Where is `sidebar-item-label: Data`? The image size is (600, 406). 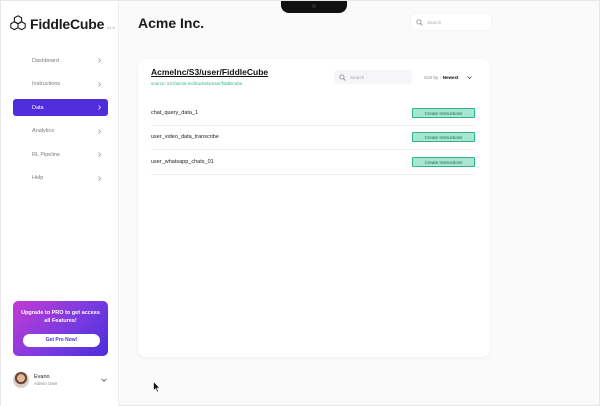
sidebar-item-label: Data is located at coordinates (38, 107).